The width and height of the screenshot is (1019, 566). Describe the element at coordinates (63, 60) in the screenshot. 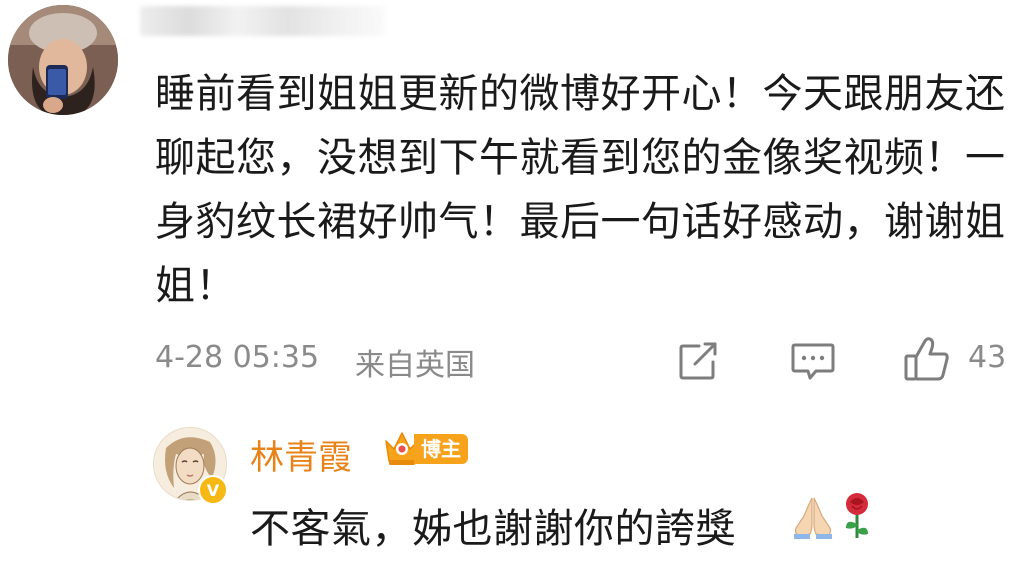

I see `commenter-avatar` at that location.